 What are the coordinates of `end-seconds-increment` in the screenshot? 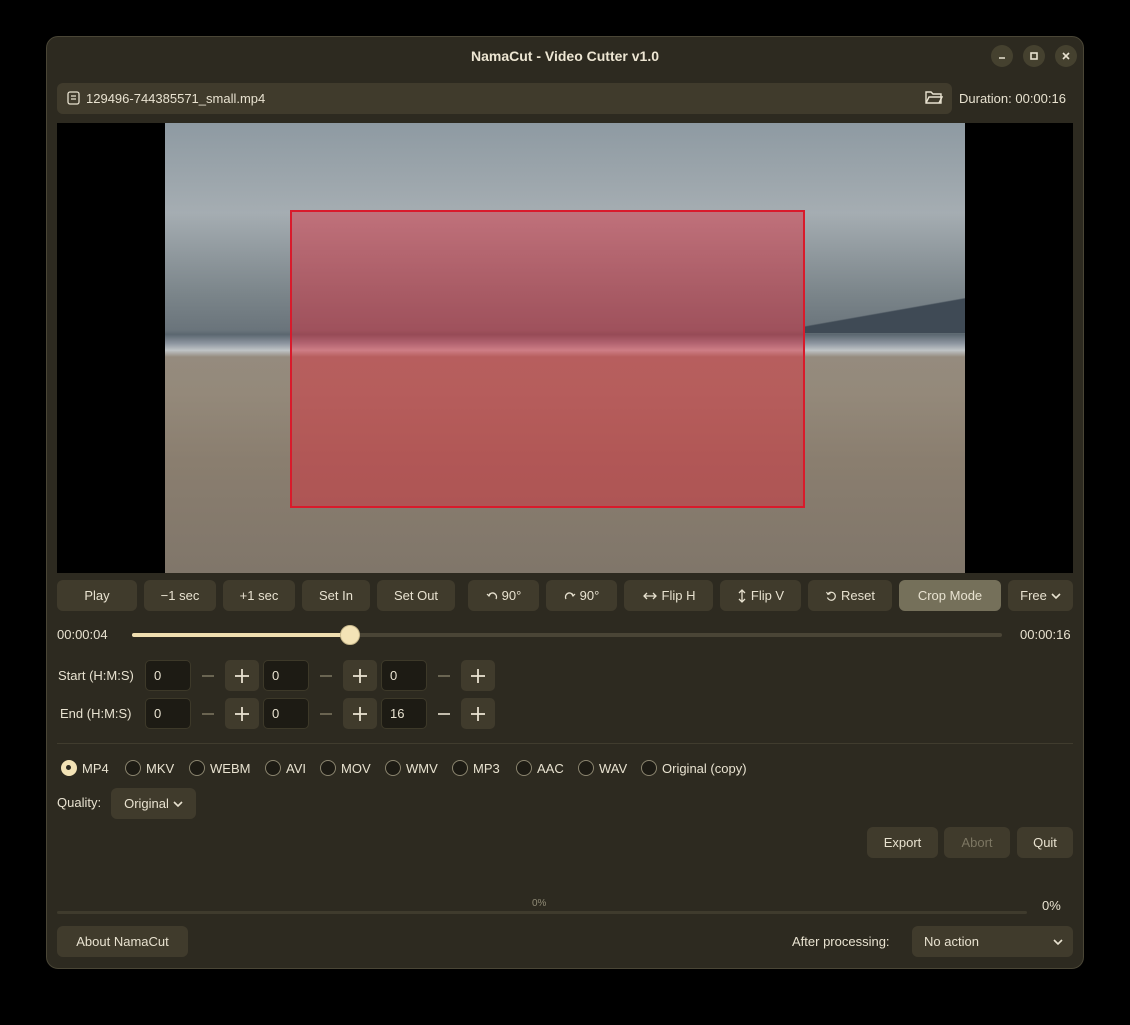 It's located at (478, 713).